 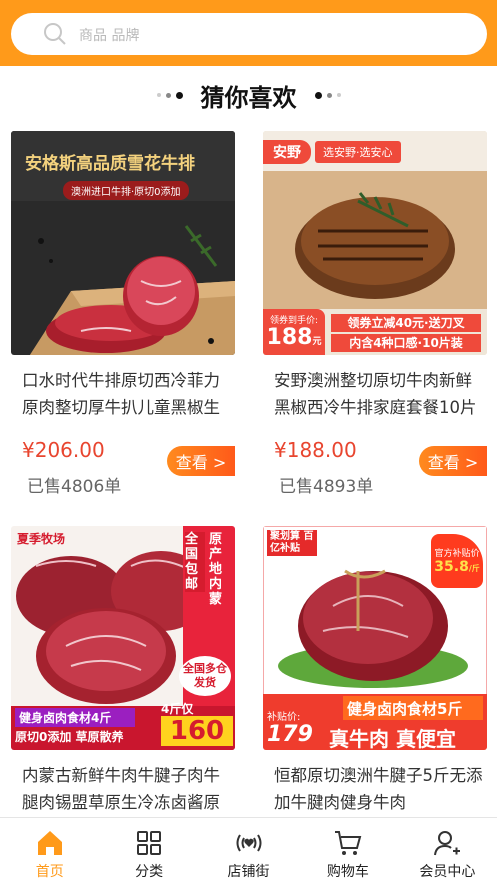 I want to click on promo-unit: 元, so click(x=317, y=342).